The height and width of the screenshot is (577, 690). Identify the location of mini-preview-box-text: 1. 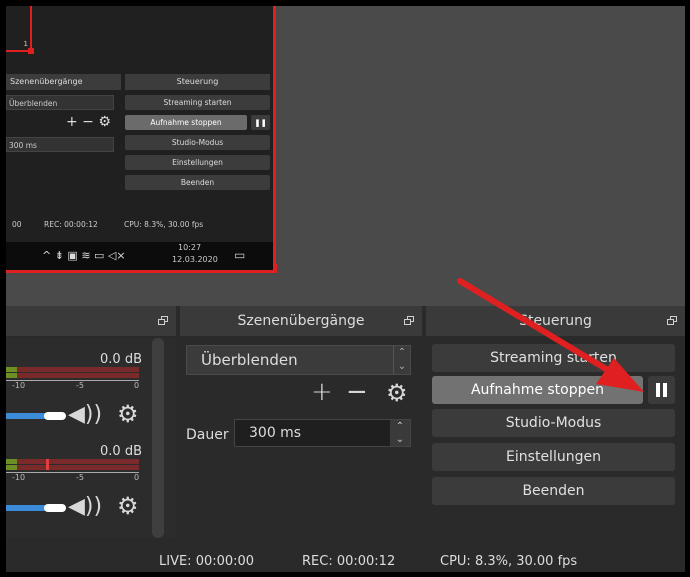
(26, 44).